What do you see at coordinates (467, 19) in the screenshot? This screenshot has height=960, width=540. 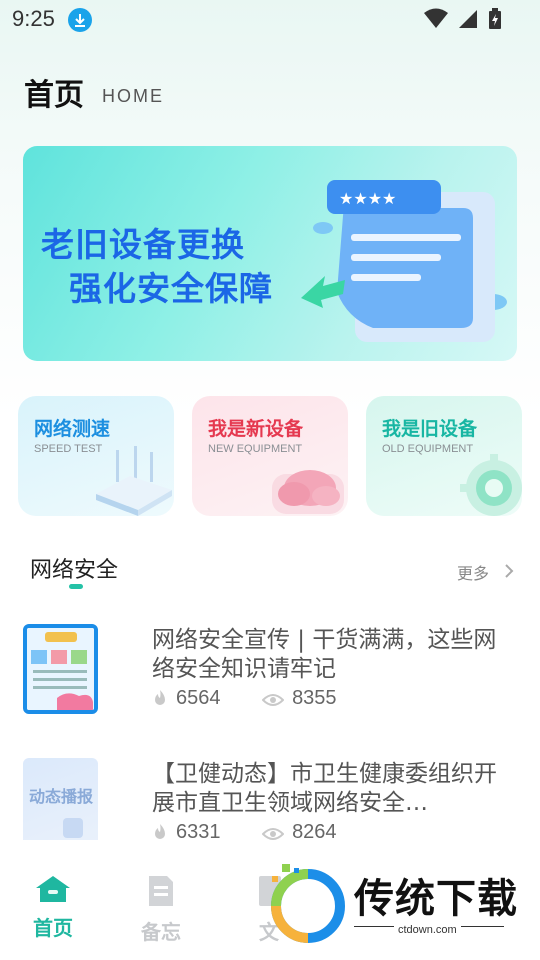 I see `signal-icon` at bounding box center [467, 19].